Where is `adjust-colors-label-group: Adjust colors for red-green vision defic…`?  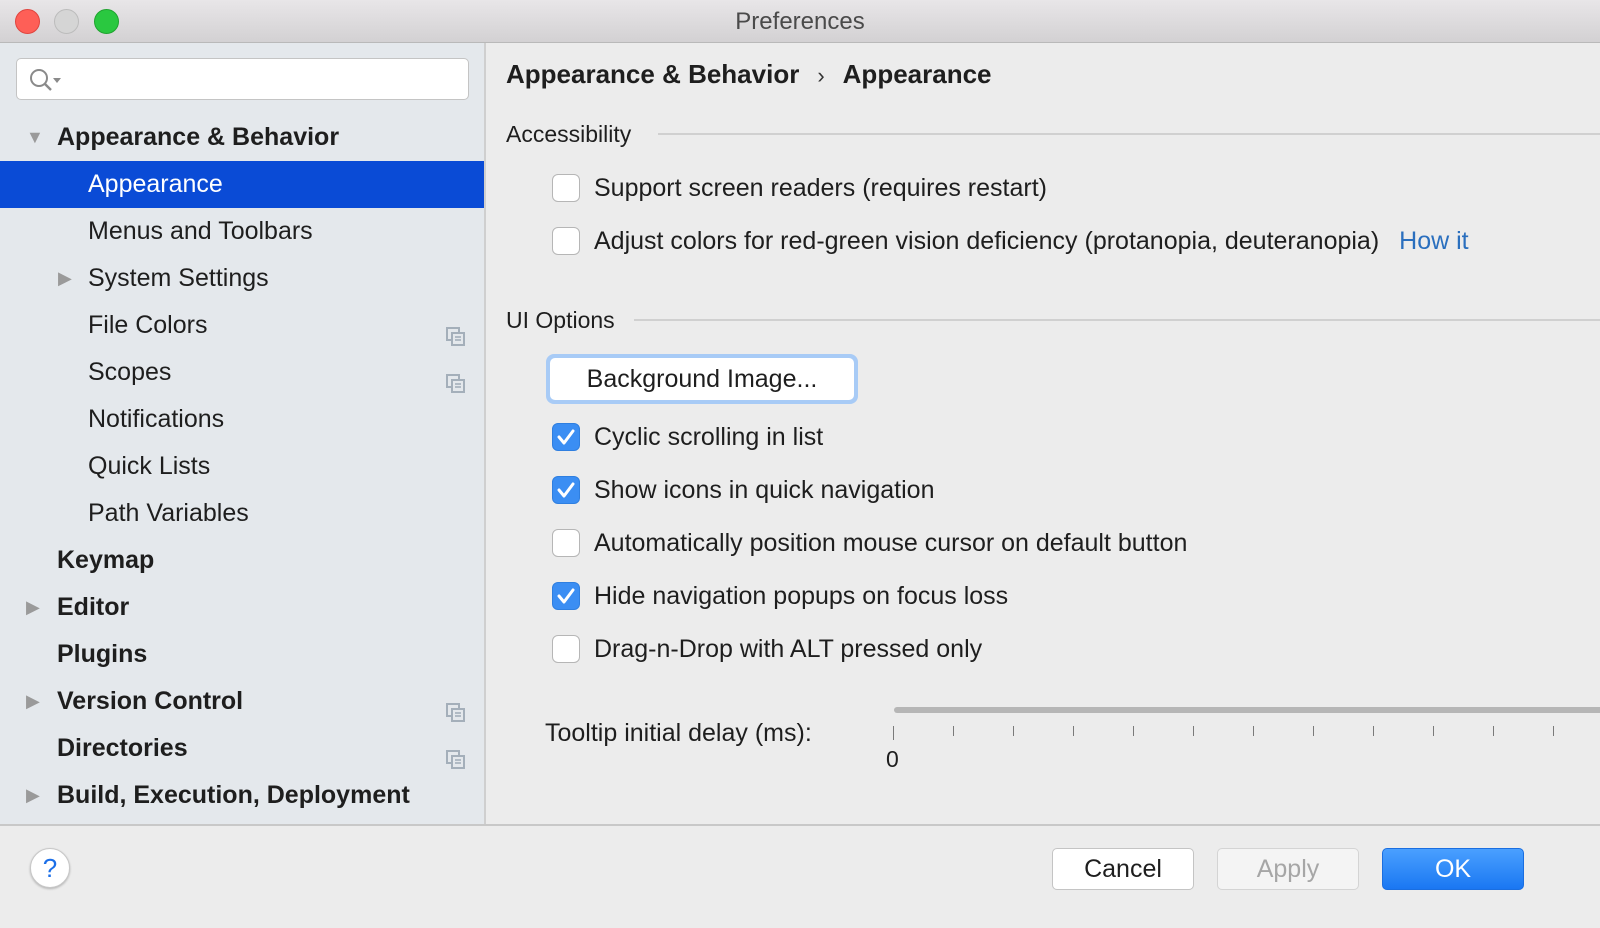 adjust-colors-label-group: Adjust colors for red-green vision defic… is located at coordinates (1031, 241).